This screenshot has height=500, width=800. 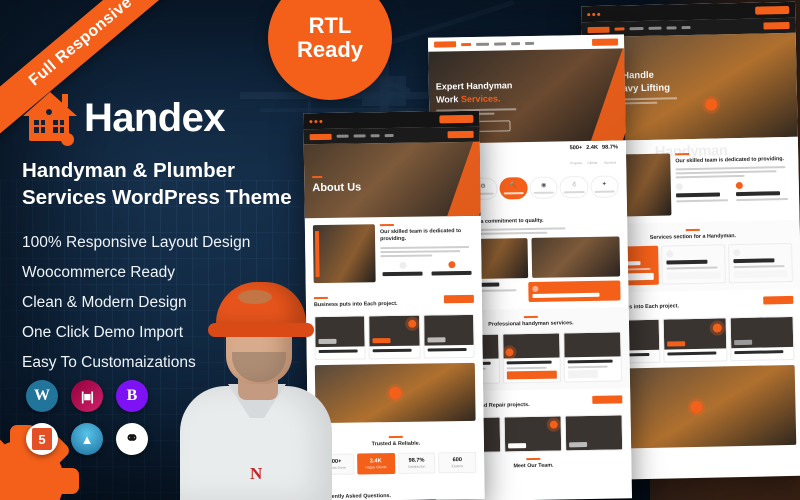 What do you see at coordinates (132, 439) in the screenshot?
I see `mailchimp-icon: ⚭` at bounding box center [132, 439].